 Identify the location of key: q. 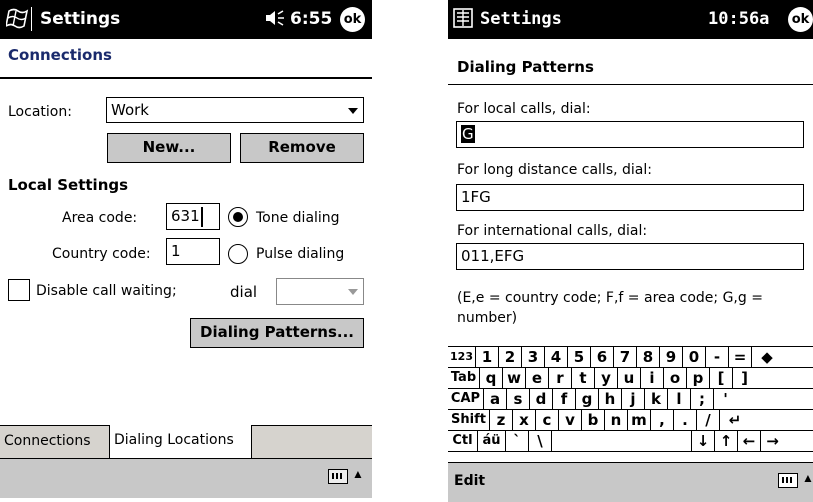
(491, 378).